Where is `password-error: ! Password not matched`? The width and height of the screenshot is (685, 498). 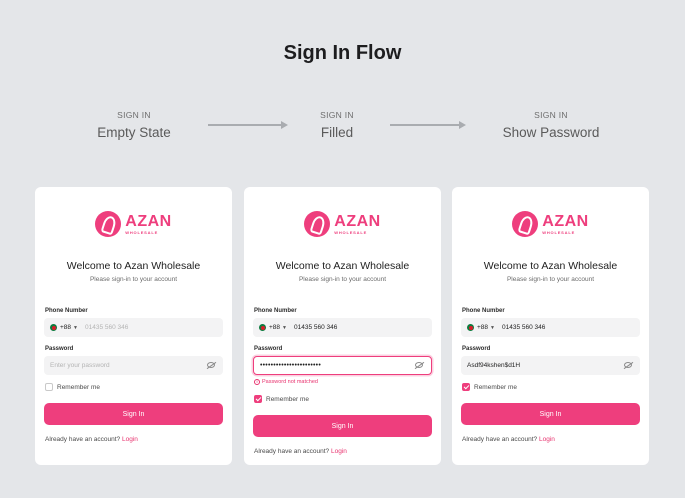 password-error: ! Password not matched is located at coordinates (286, 382).